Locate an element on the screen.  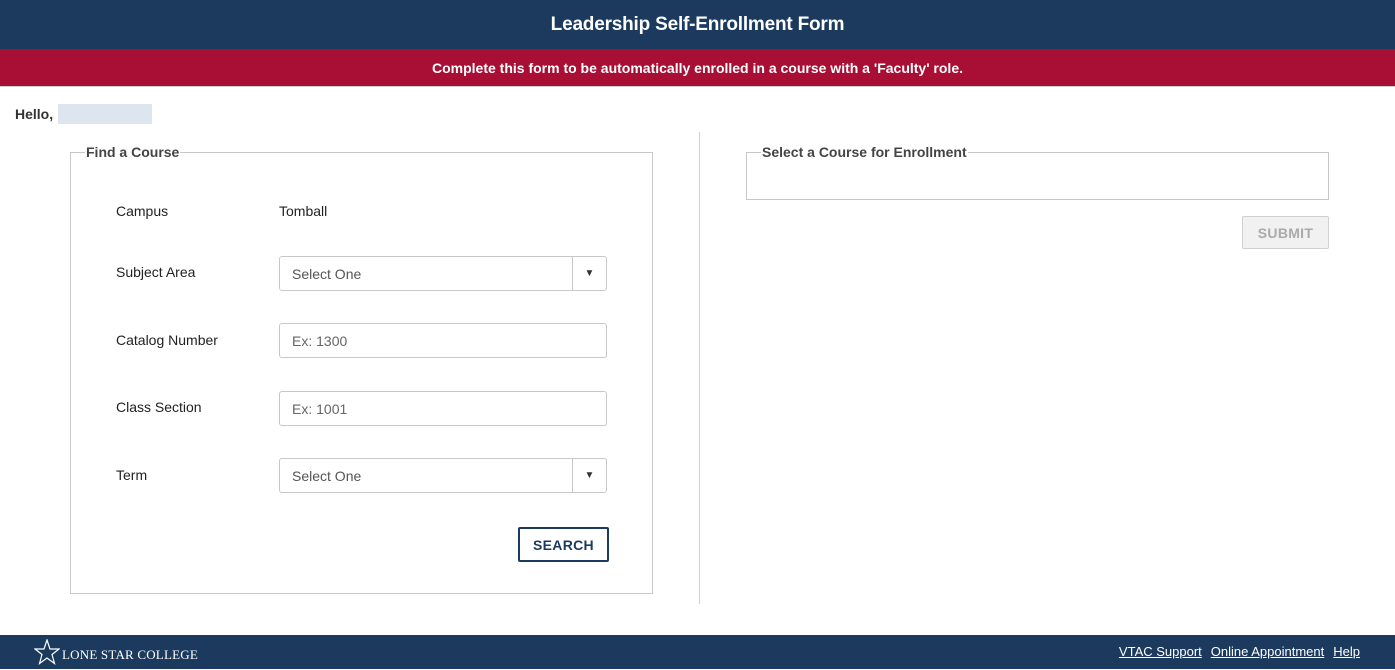
vtac-support-link: VTAC Support is located at coordinates (1160, 651).